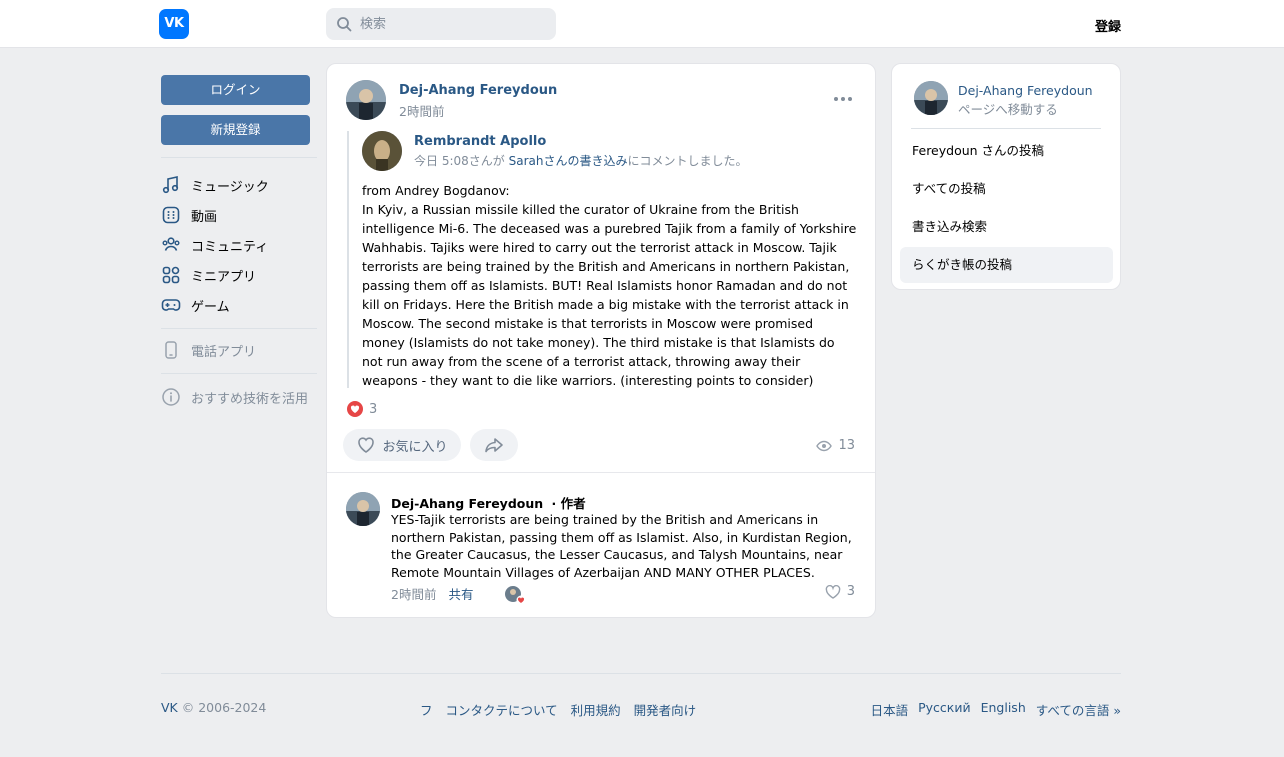  I want to click on sidebar-item-label: ミュージック, so click(230, 187).